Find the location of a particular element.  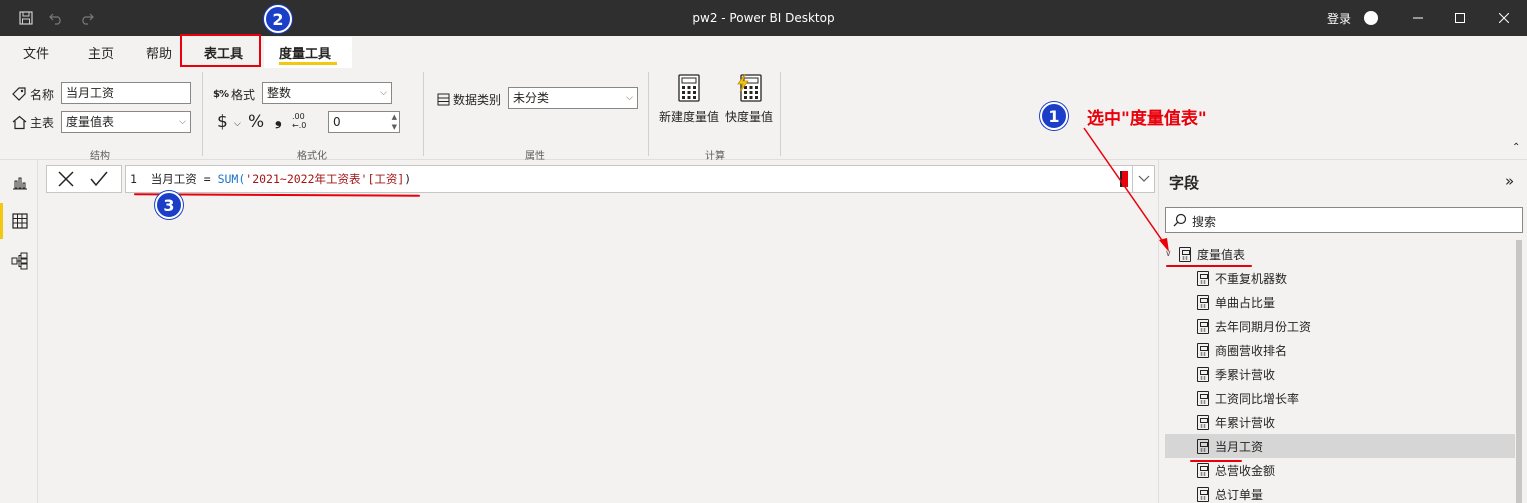

cursor-marker is located at coordinates (1124, 179).